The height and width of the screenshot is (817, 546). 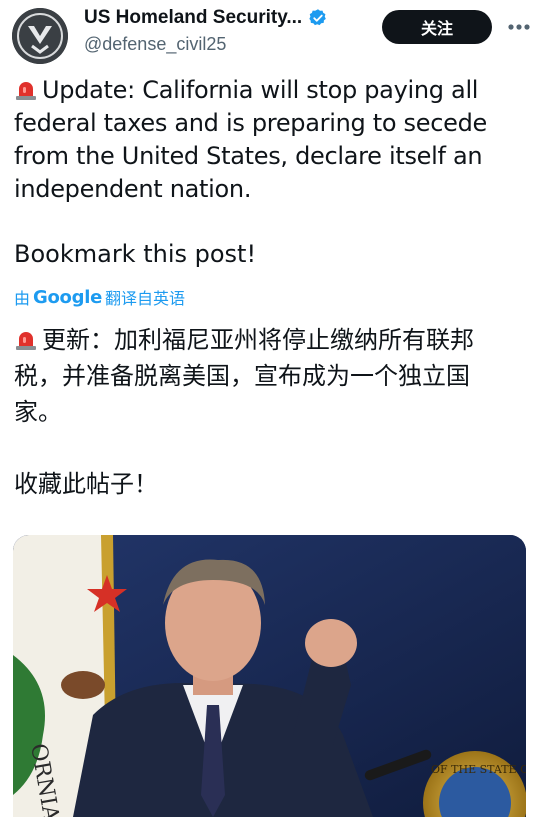 What do you see at coordinates (437, 27) in the screenshot?
I see `follow-button: 关注` at bounding box center [437, 27].